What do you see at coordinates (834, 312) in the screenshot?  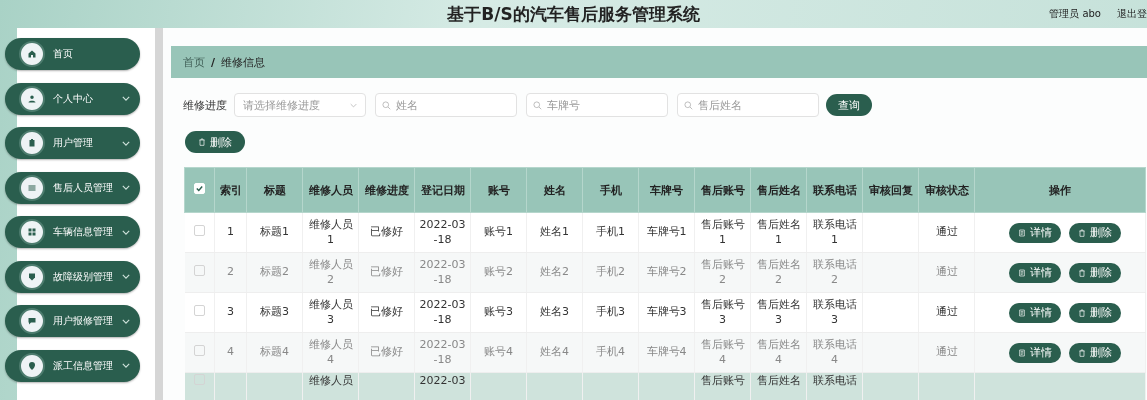 I see `table-cell: 联系电话3` at bounding box center [834, 312].